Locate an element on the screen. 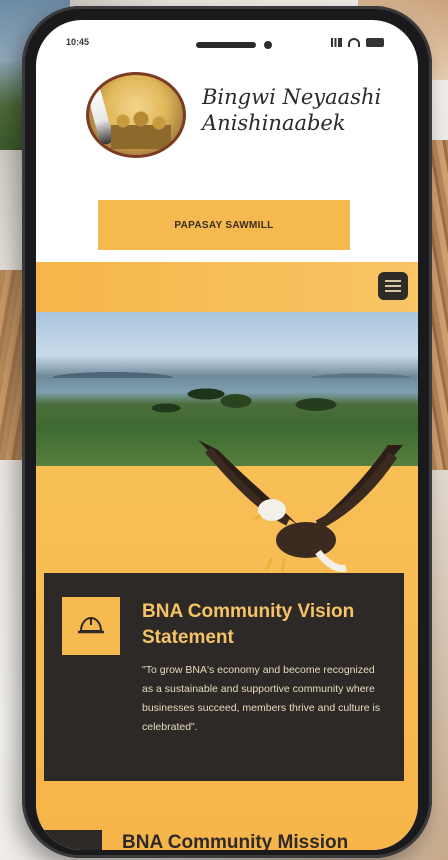 This screenshot has height=860, width=448. hamburger-menu-icon is located at coordinates (393, 286).